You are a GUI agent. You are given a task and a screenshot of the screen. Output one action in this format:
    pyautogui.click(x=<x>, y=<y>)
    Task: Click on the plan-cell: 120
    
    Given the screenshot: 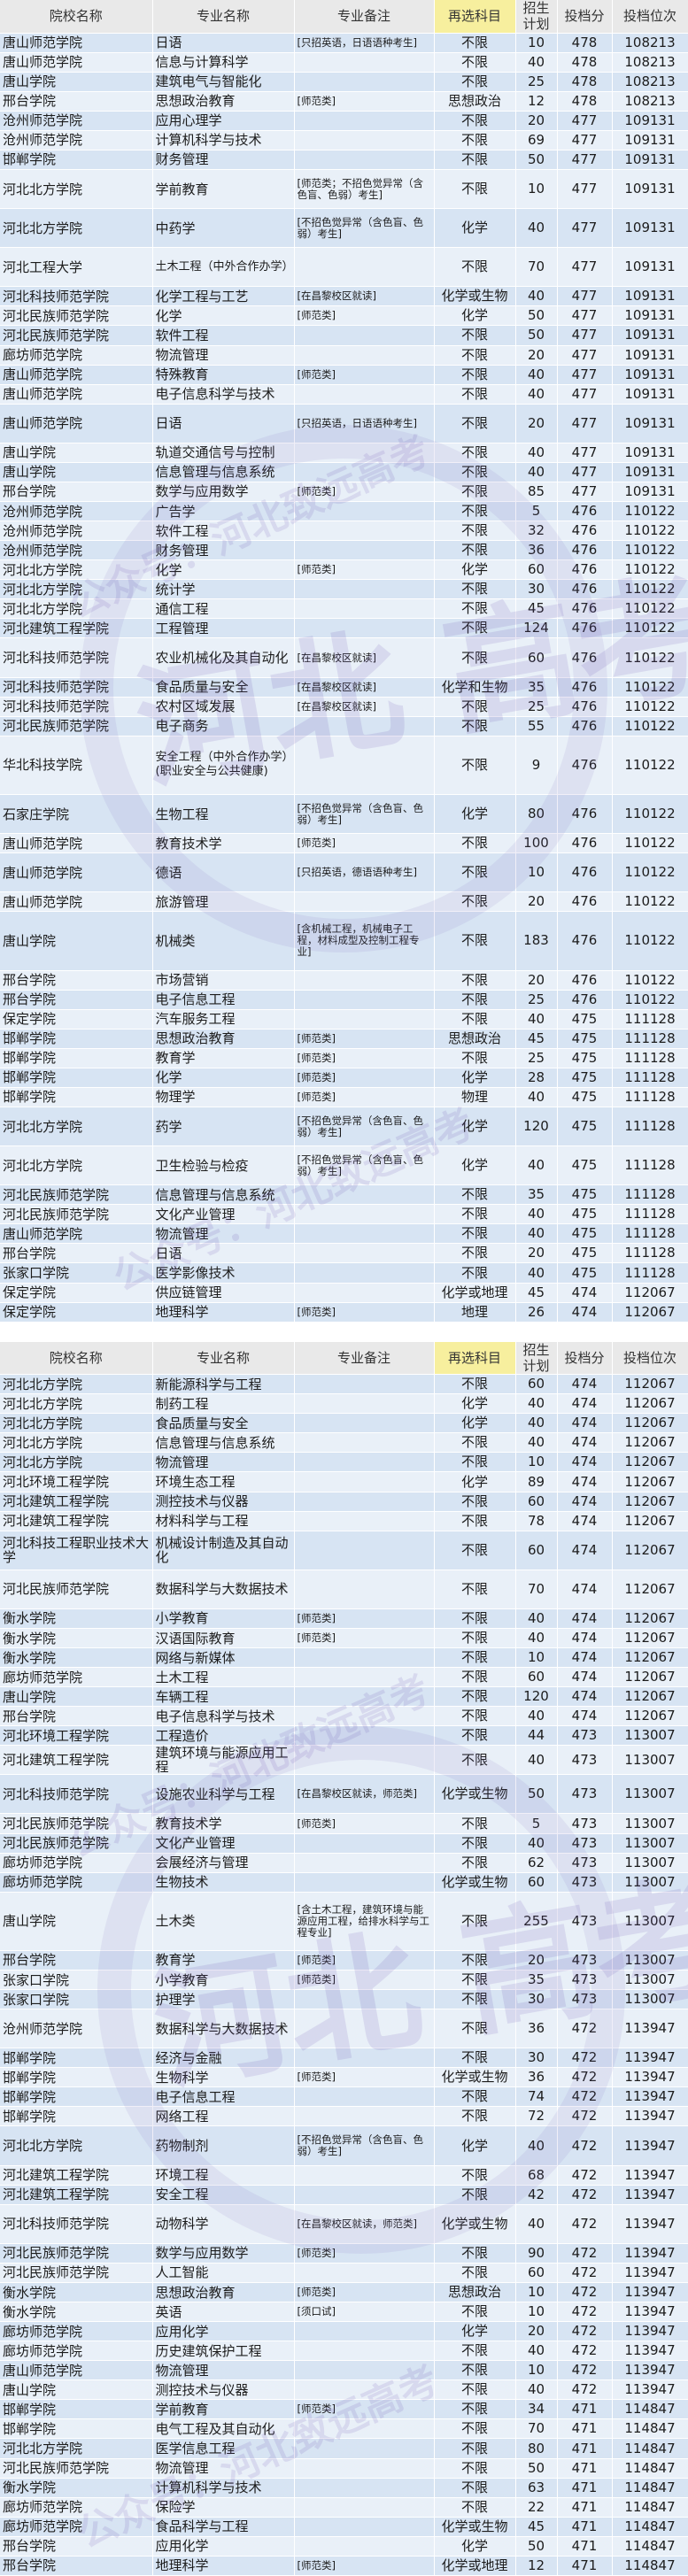 What is the action you would take?
    pyautogui.click(x=536, y=1697)
    